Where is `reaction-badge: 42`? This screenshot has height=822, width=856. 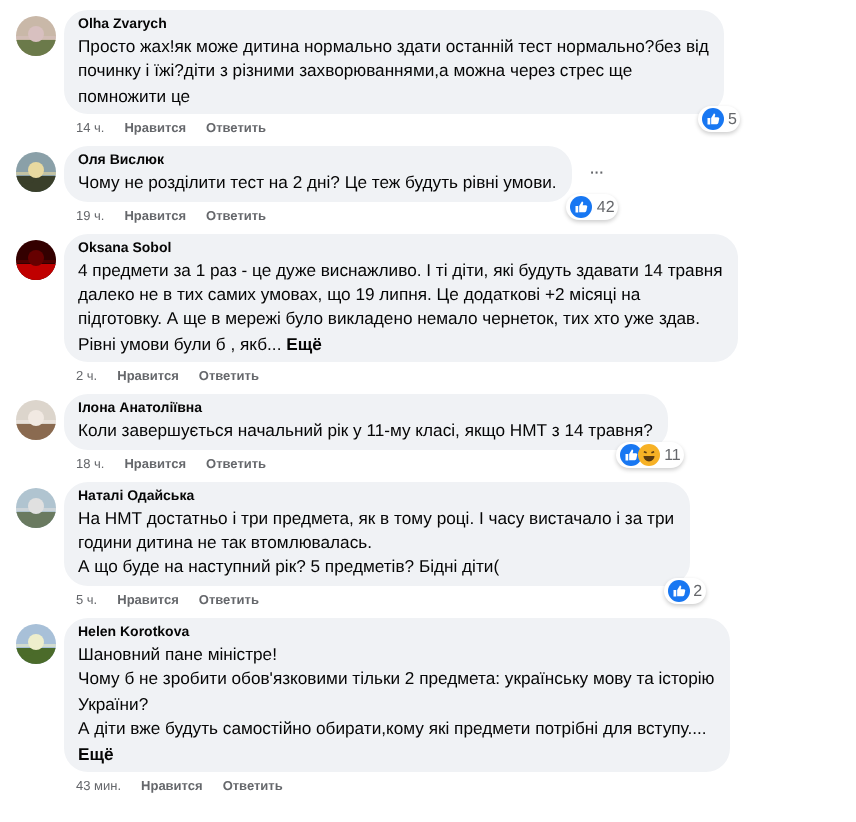
reaction-badge: 42 is located at coordinates (592, 206).